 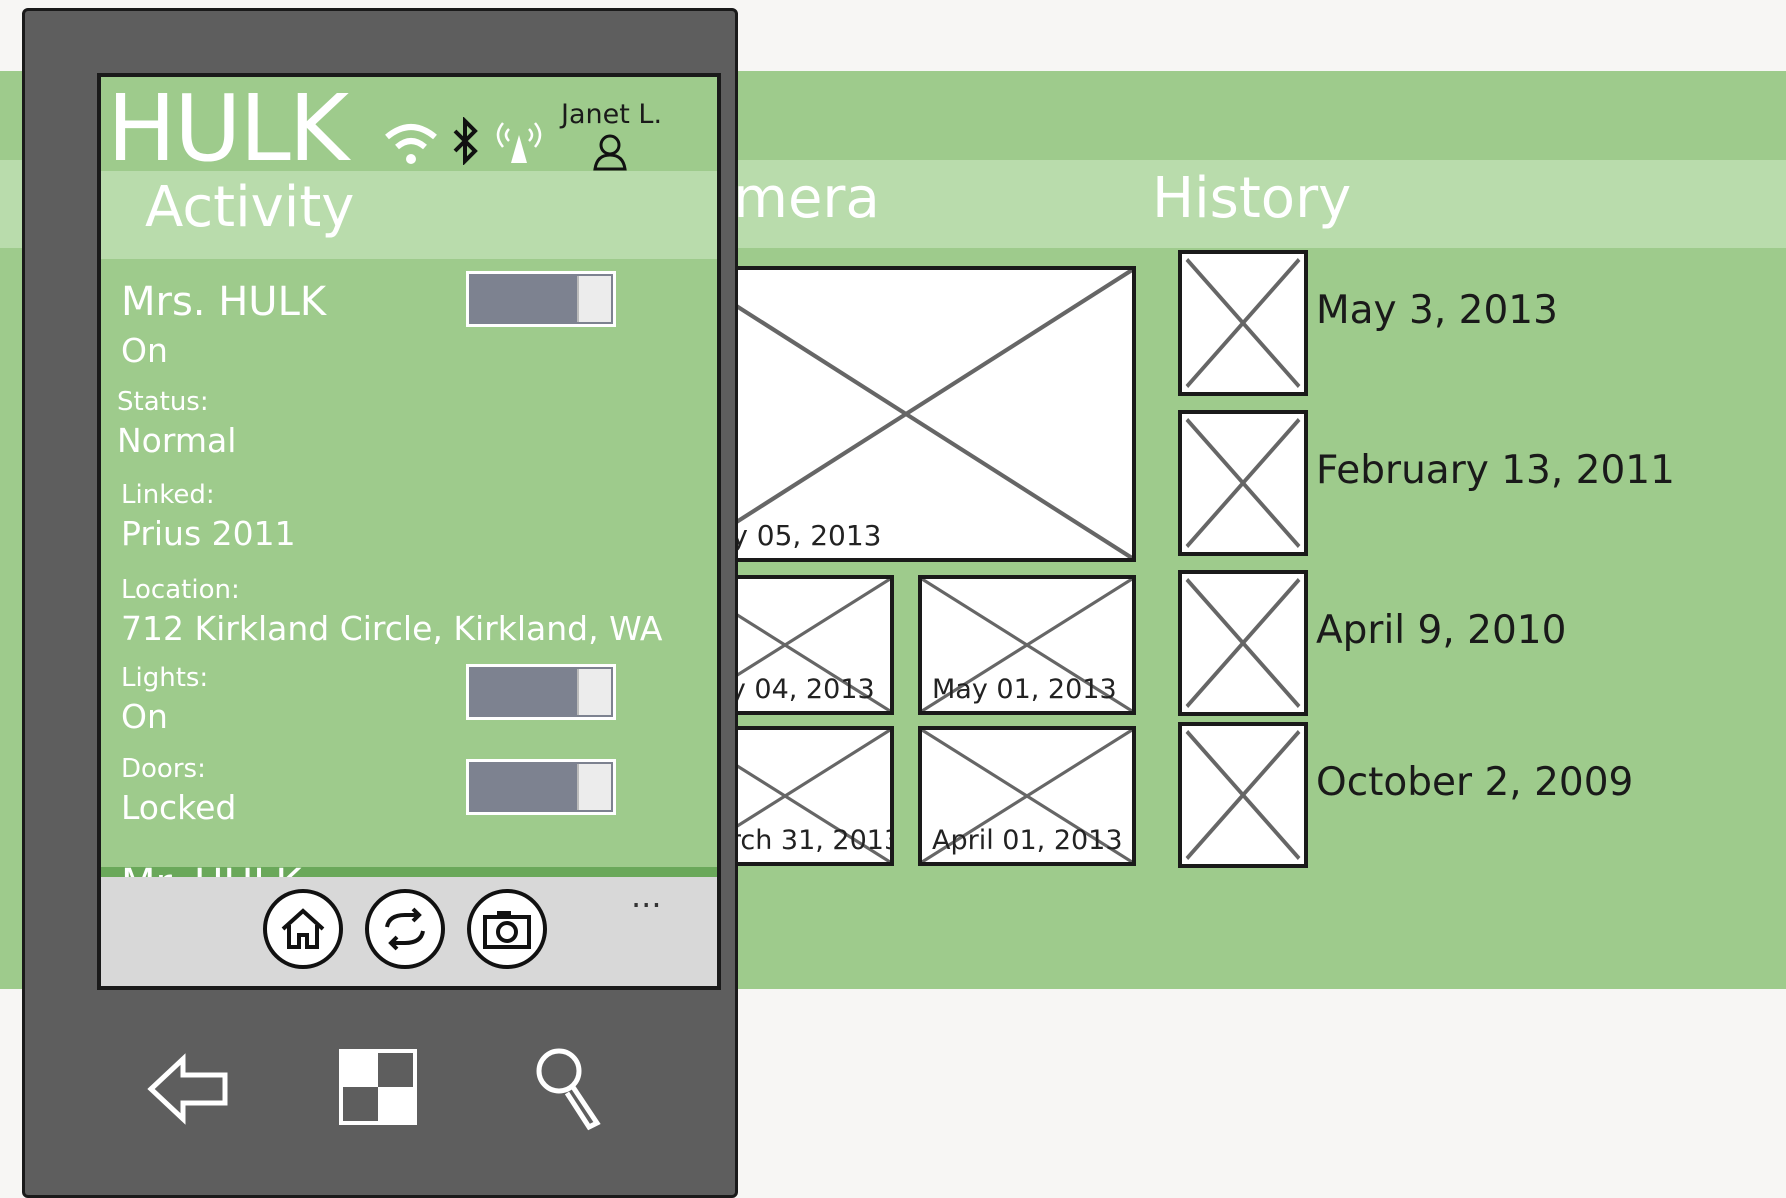 What do you see at coordinates (411, 144) in the screenshot?
I see `wifi-icon` at bounding box center [411, 144].